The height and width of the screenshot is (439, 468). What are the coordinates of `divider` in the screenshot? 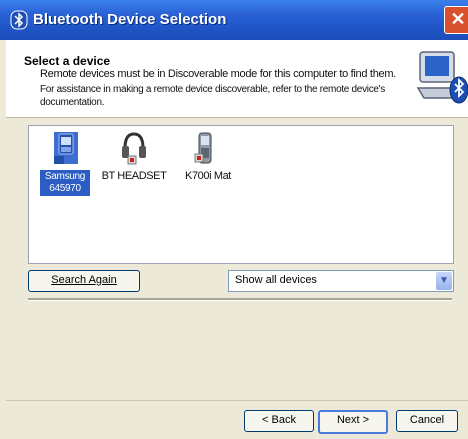 It's located at (240, 299).